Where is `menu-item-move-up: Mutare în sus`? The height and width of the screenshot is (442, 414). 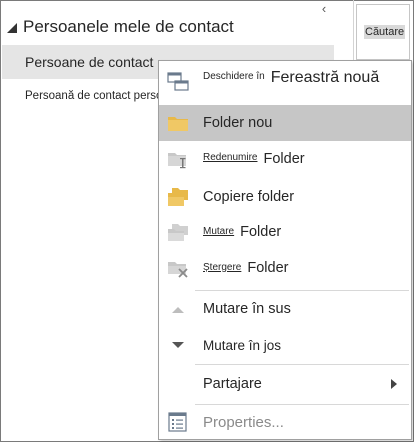
menu-item-move-up: Mutare în sus is located at coordinates (285, 309).